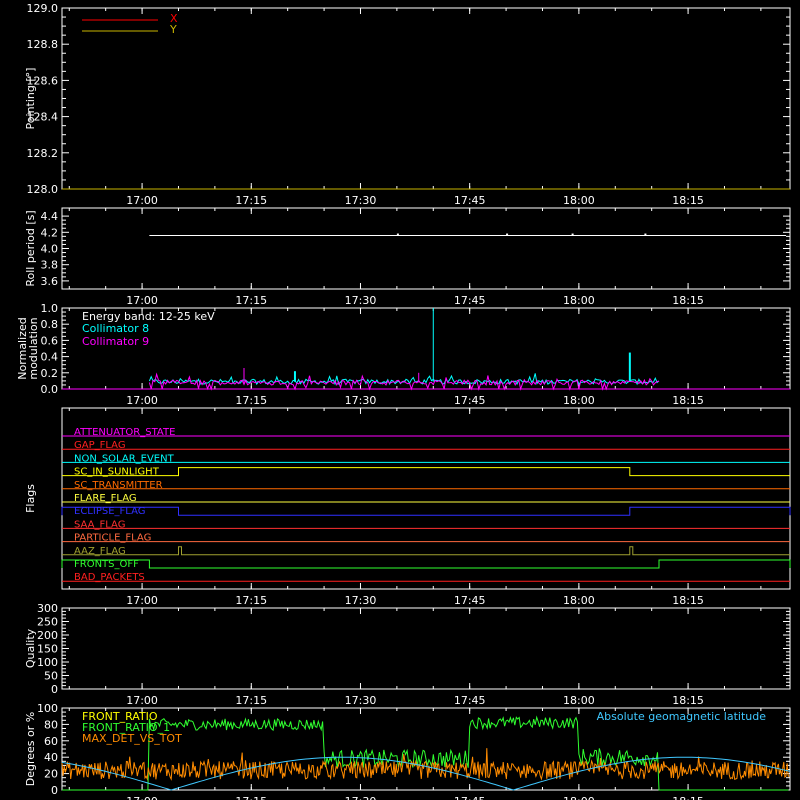 The width and height of the screenshot is (800, 800). I want to click on flag-label: SC_TRANSMITTER, so click(118, 485).